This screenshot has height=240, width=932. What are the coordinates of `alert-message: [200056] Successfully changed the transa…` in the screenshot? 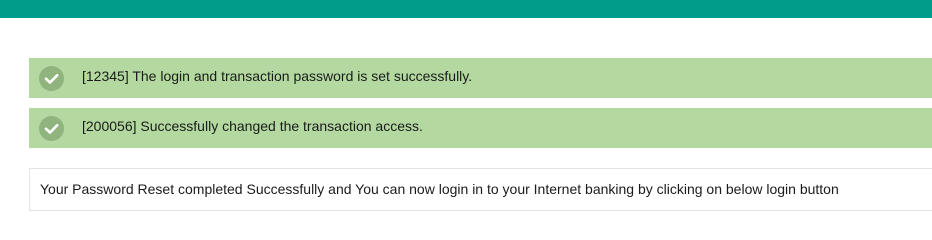 It's located at (252, 126).